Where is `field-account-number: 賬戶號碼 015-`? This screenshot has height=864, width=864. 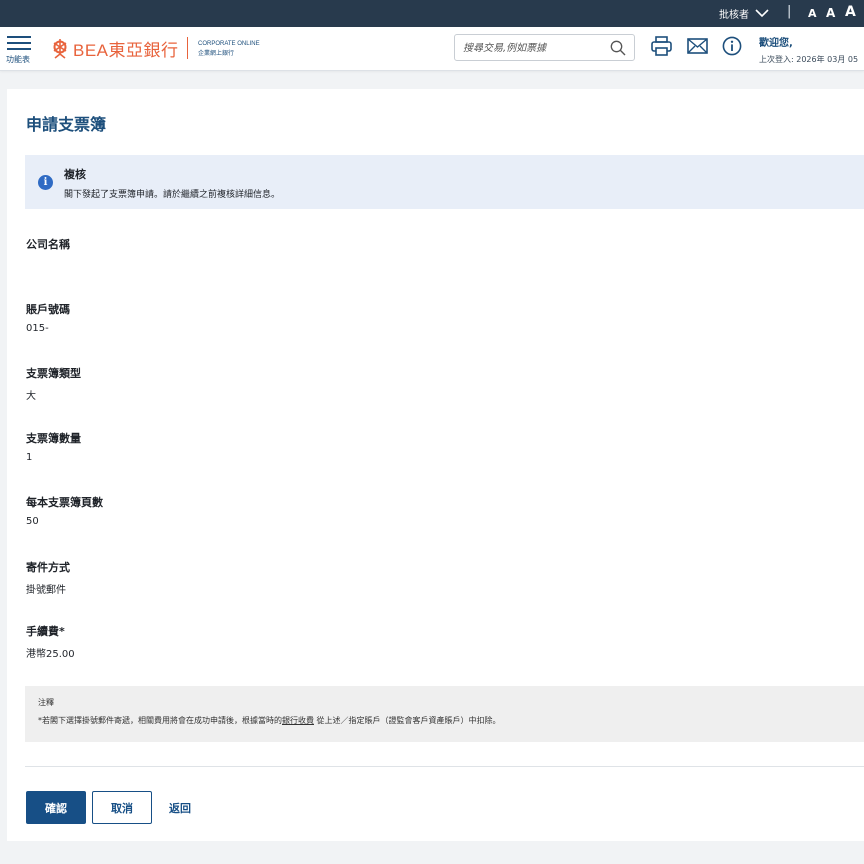 field-account-number: 賬戶號碼 015- is located at coordinates (48, 317).